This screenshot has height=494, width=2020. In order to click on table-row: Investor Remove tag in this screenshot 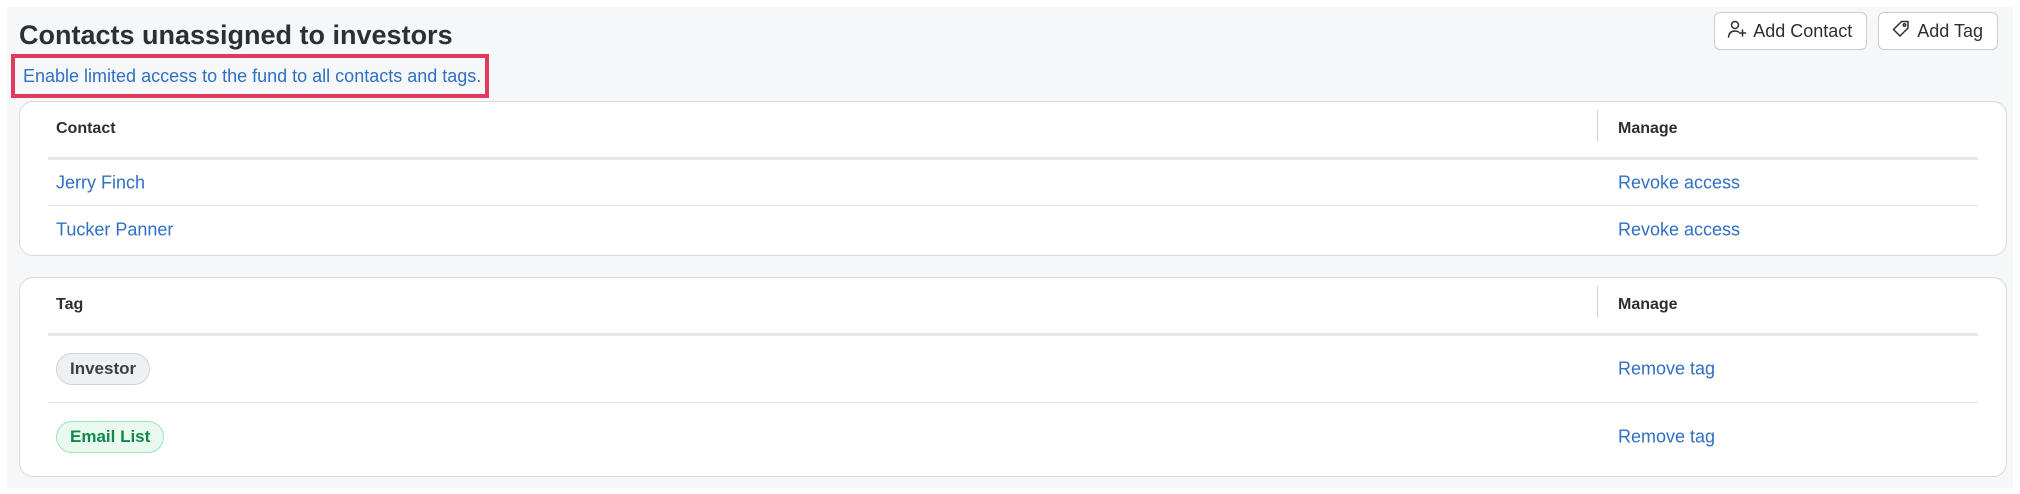, I will do `click(1013, 369)`.